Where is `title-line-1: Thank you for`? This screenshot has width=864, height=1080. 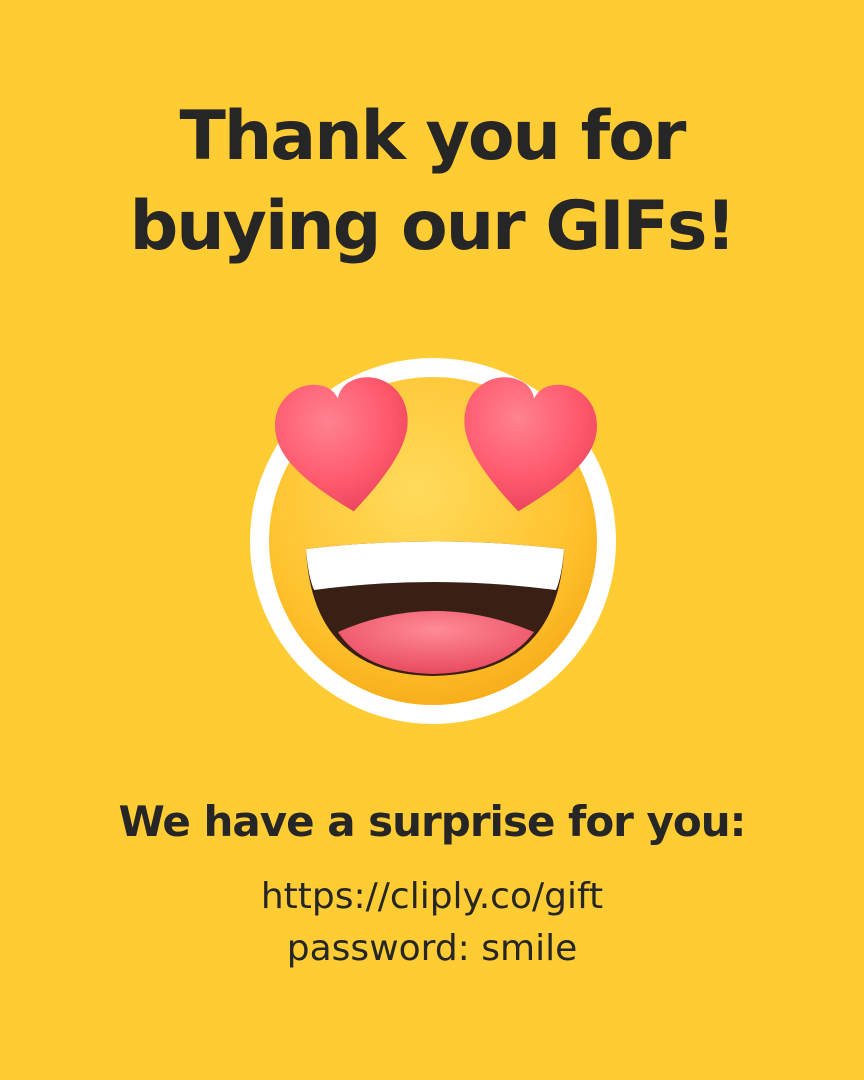 title-line-1: Thank you for is located at coordinates (433, 136).